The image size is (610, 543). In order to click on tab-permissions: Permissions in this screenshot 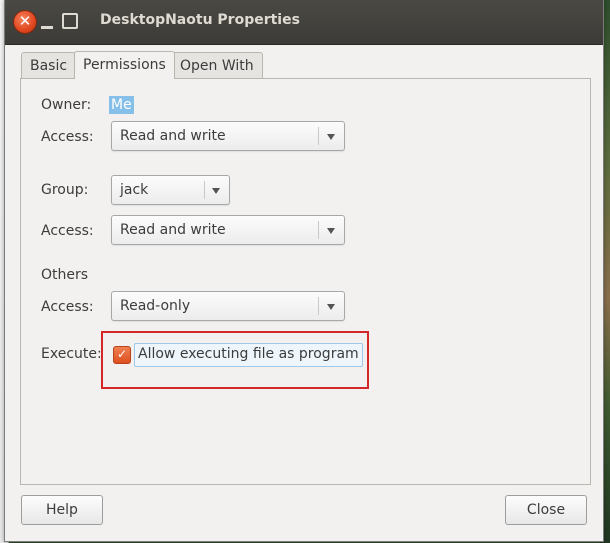, I will do `click(124, 65)`.